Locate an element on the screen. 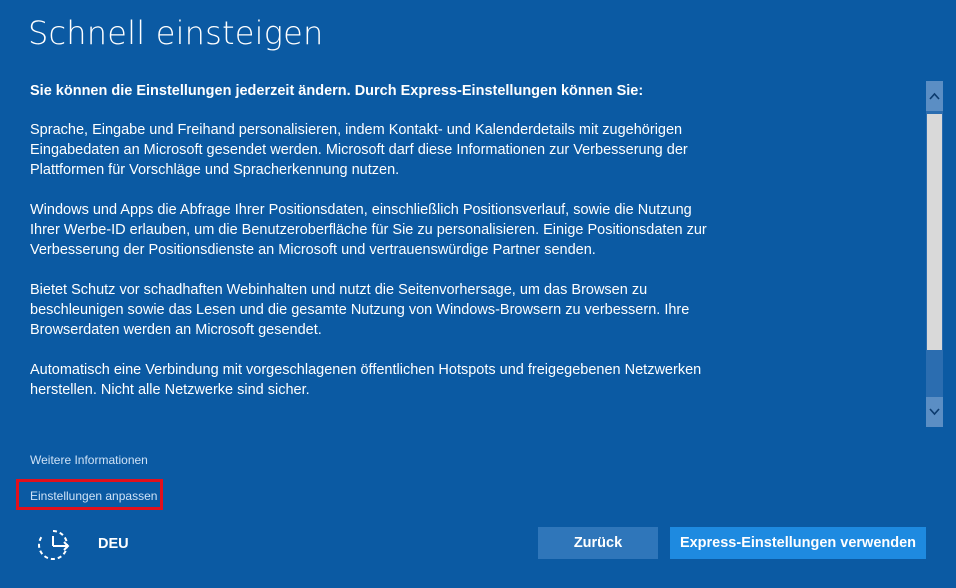 The image size is (956, 588). more-info-link: Weitere Informationen is located at coordinates (89, 460).